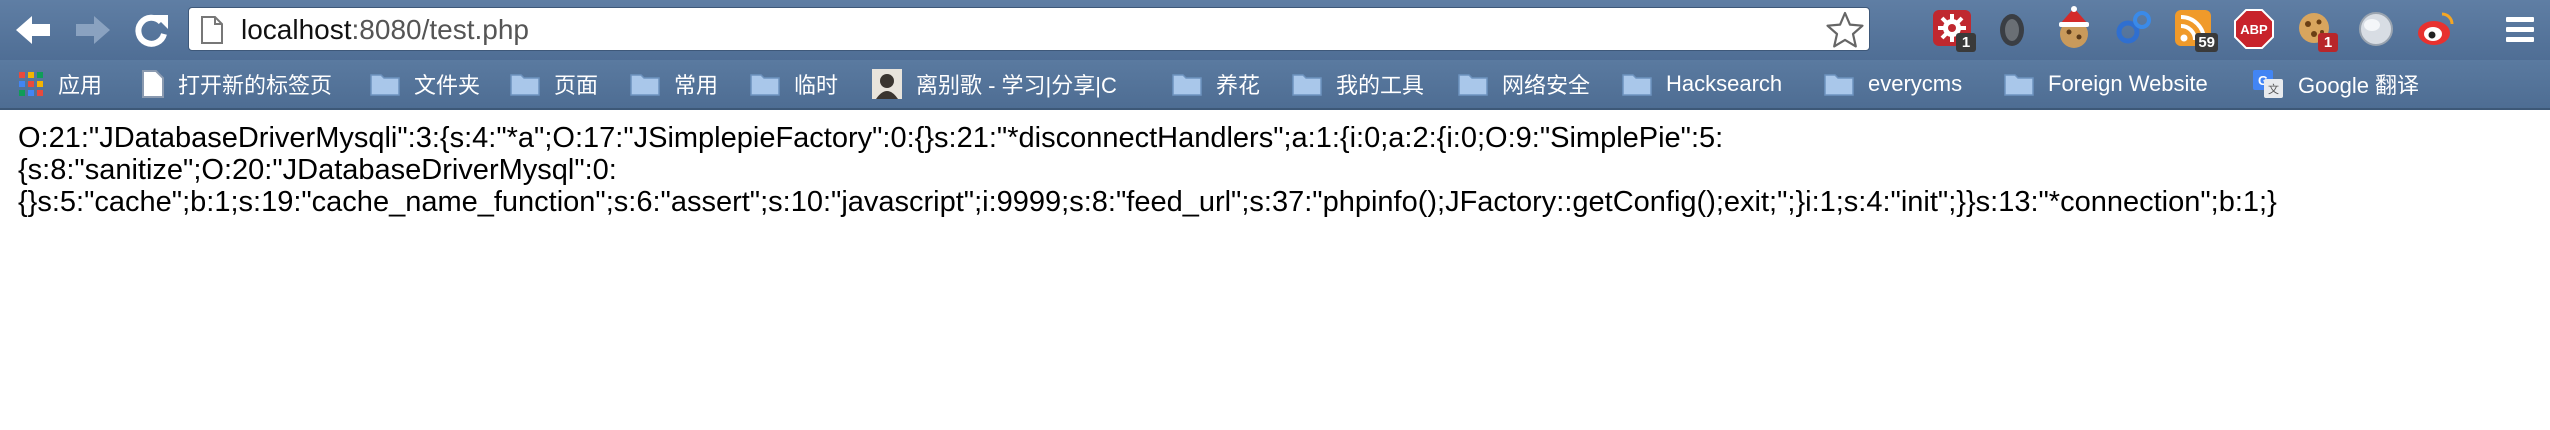  I want to click on chrome-menu-button, so click(2520, 29).